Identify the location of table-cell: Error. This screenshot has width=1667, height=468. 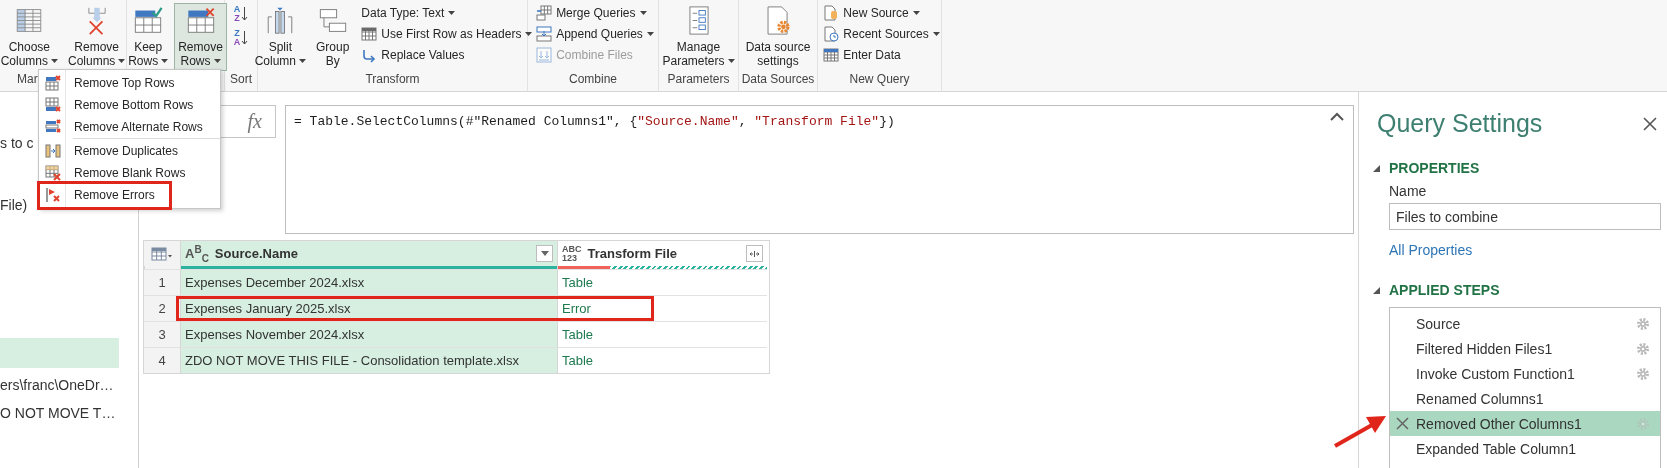
(662, 308).